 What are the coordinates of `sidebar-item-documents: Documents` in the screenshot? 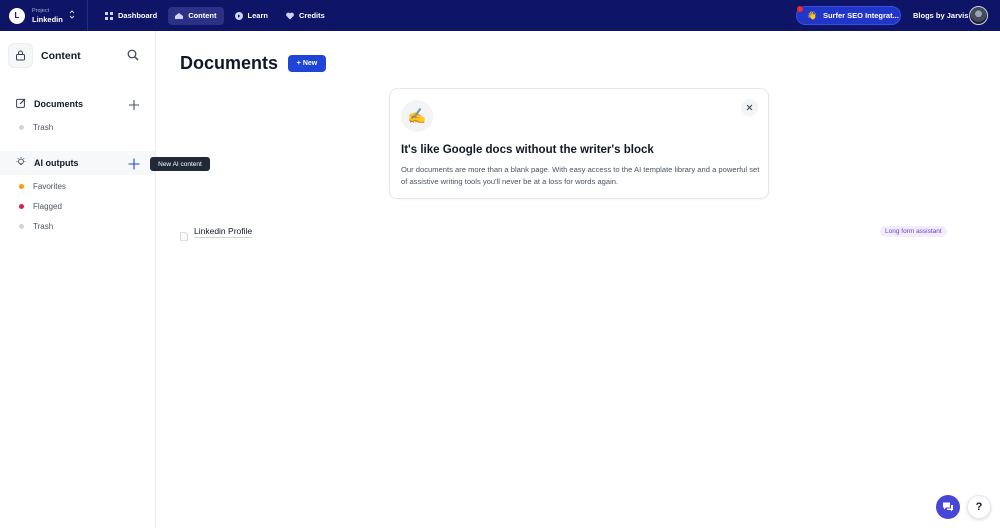 It's located at (77, 104).